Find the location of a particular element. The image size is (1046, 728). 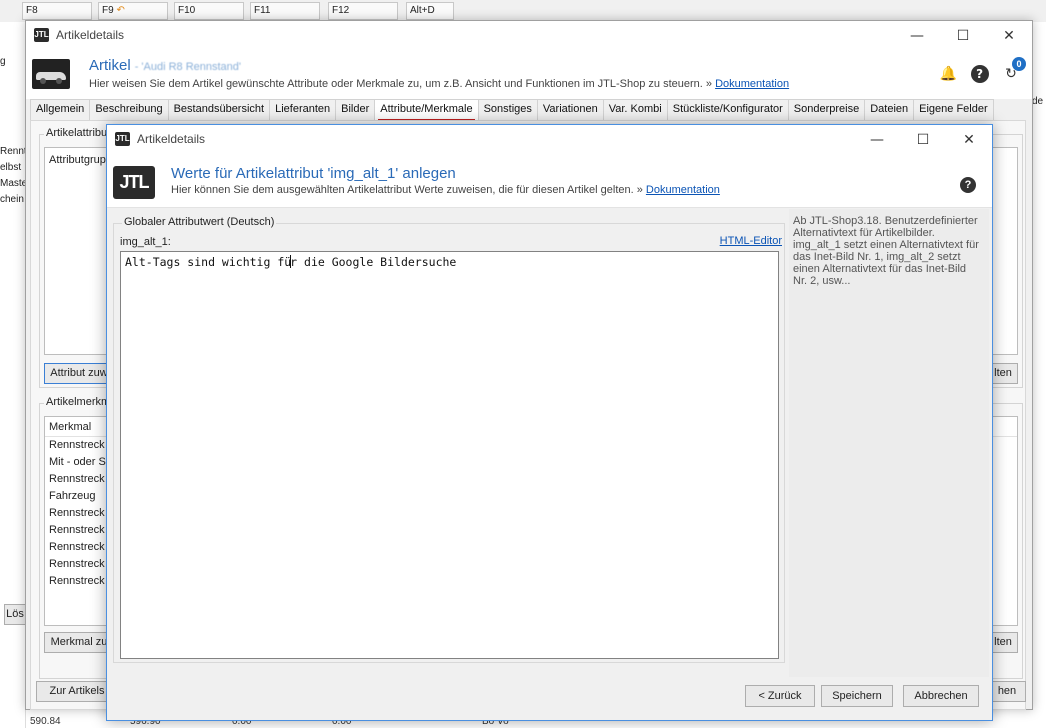

tab-var-kombi: Var. Kombi is located at coordinates (635, 109).